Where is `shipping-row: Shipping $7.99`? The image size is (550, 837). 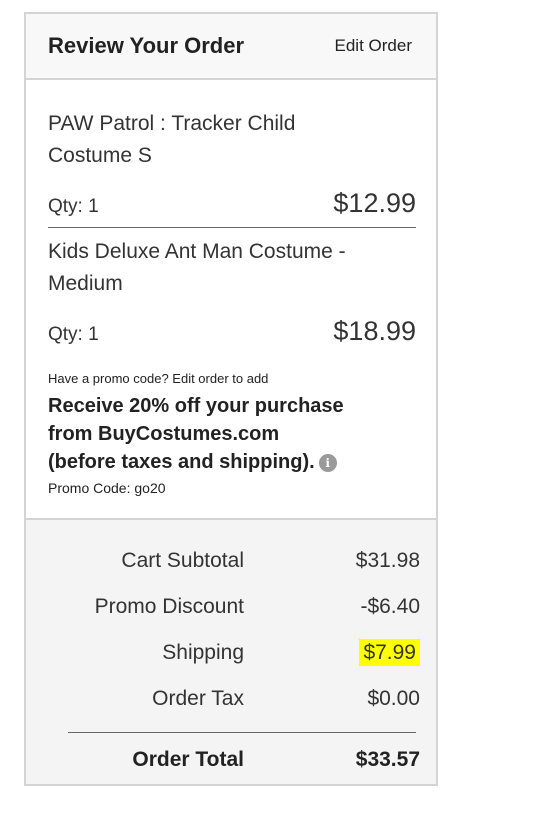
shipping-row: Shipping $7.99 is located at coordinates (231, 653).